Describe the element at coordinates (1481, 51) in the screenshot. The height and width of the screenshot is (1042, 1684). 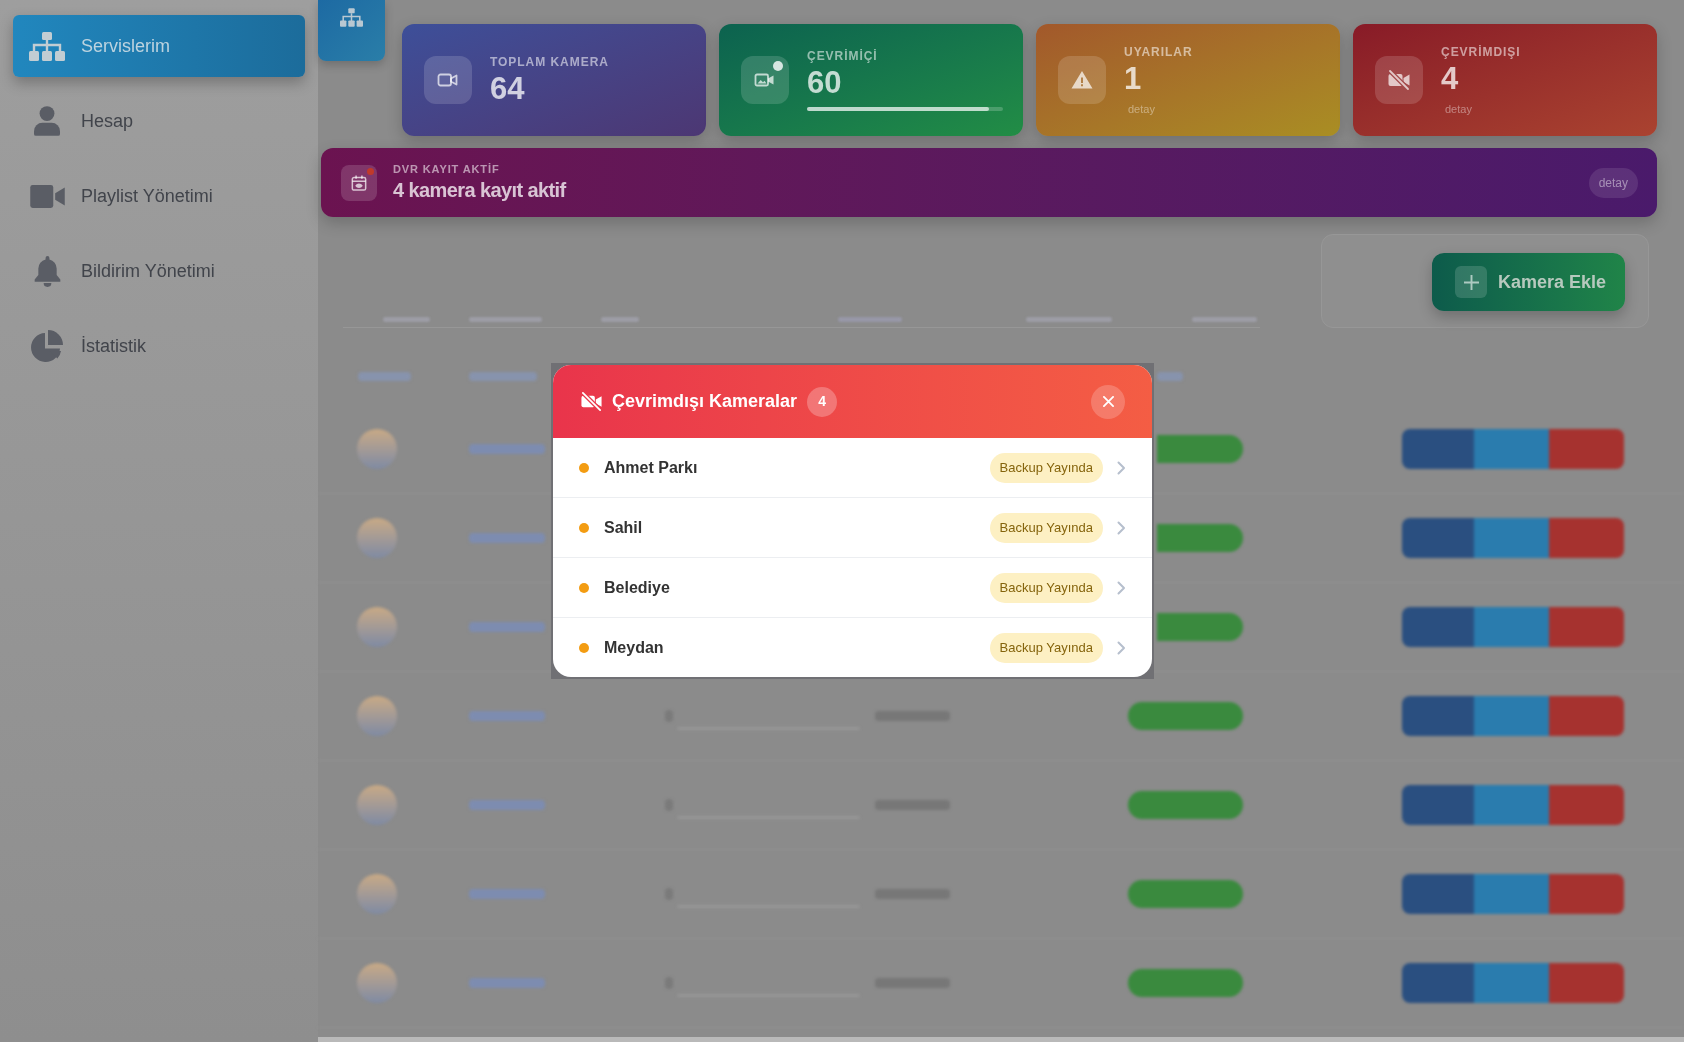
I see `stat-label: ÇEVRİMDIŞI` at that location.